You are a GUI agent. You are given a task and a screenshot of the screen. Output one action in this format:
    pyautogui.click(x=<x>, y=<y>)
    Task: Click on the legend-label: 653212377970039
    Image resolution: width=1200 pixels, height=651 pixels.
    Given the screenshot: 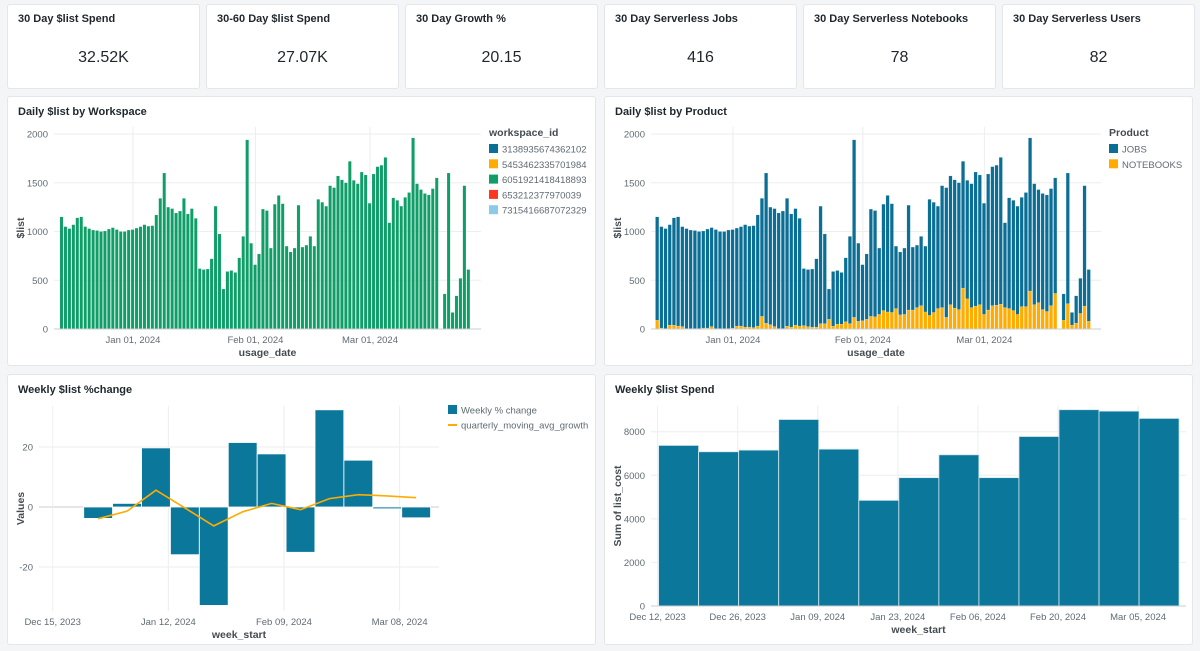 What is the action you would take?
    pyautogui.click(x=541, y=195)
    